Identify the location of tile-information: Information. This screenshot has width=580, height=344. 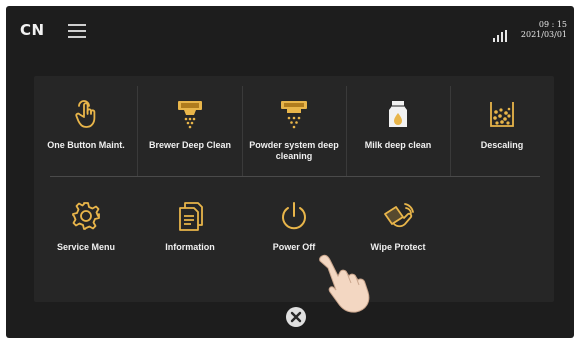
(190, 230).